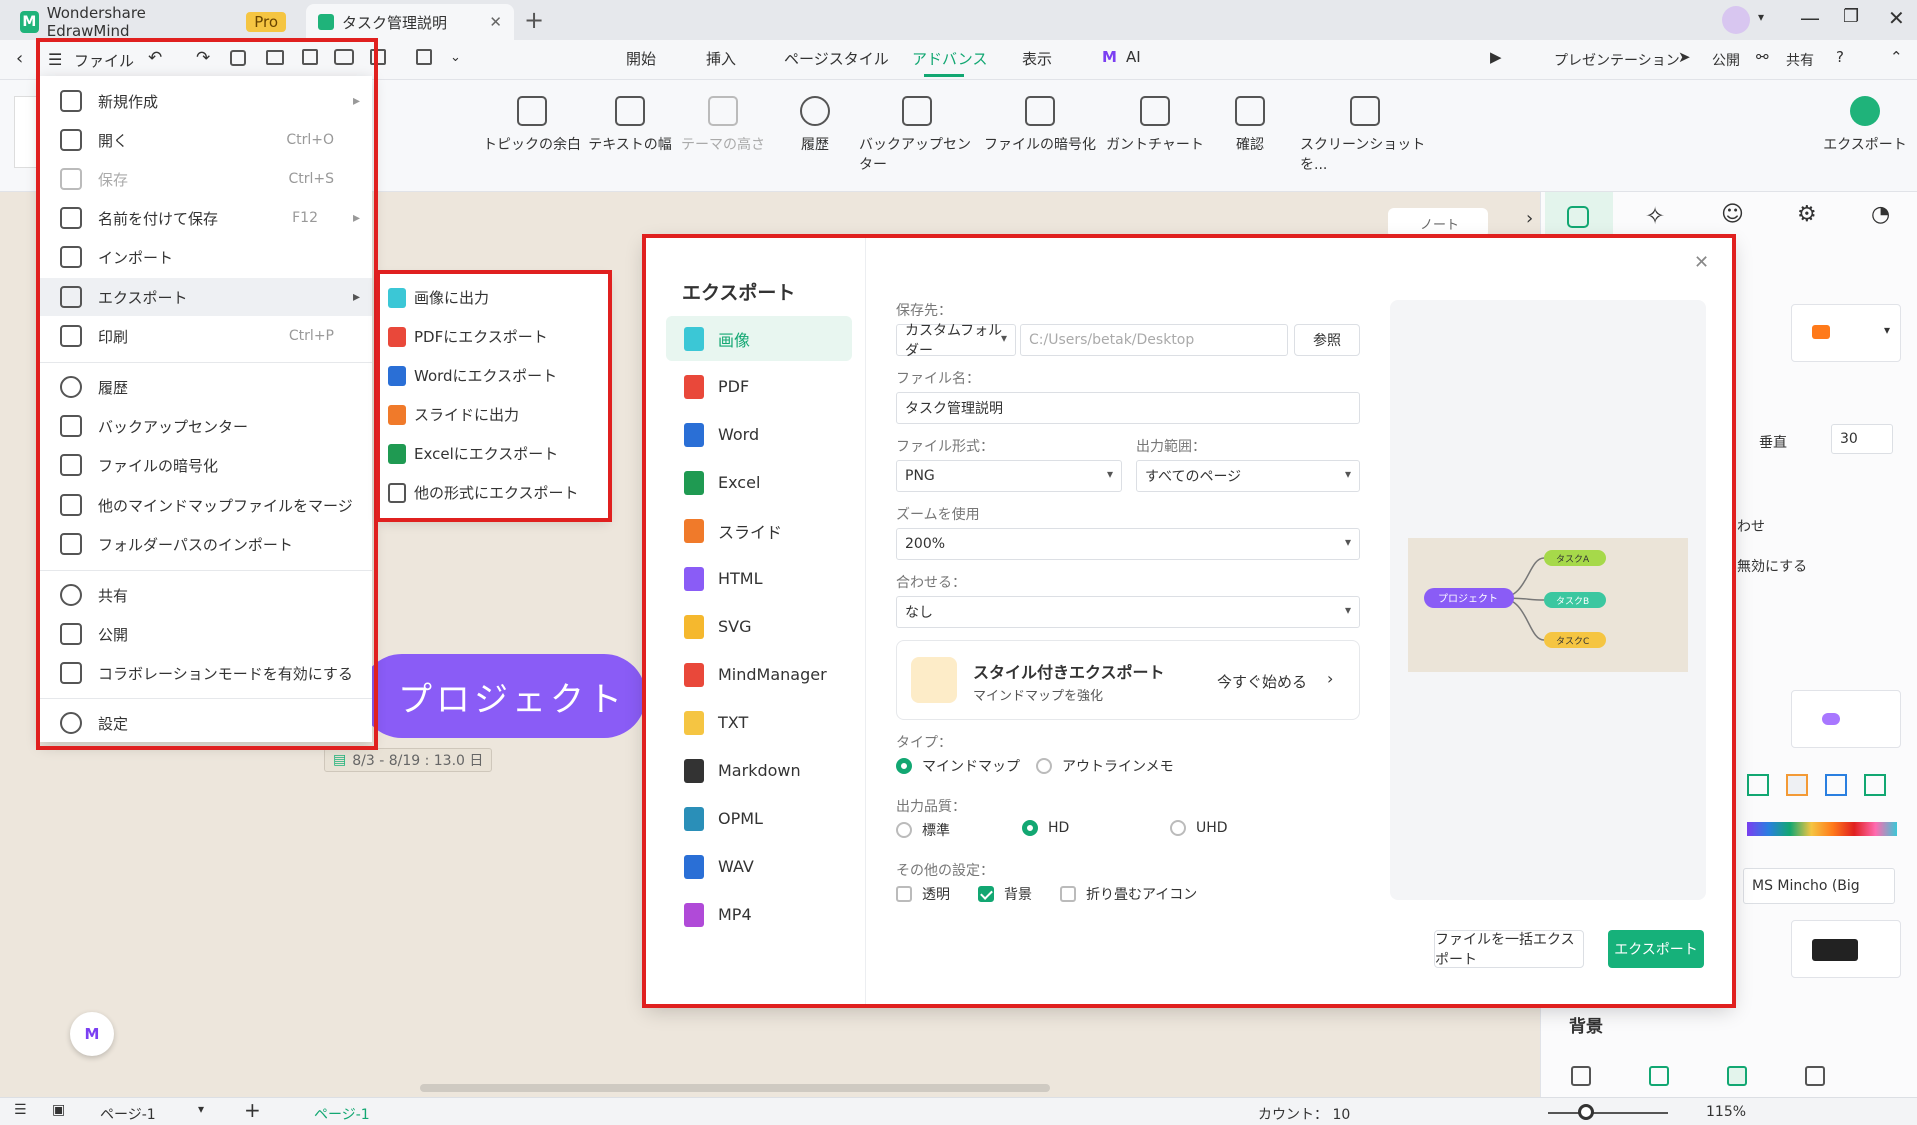  What do you see at coordinates (836, 58) in the screenshot?
I see `tab-page-style: ページスタイル` at bounding box center [836, 58].